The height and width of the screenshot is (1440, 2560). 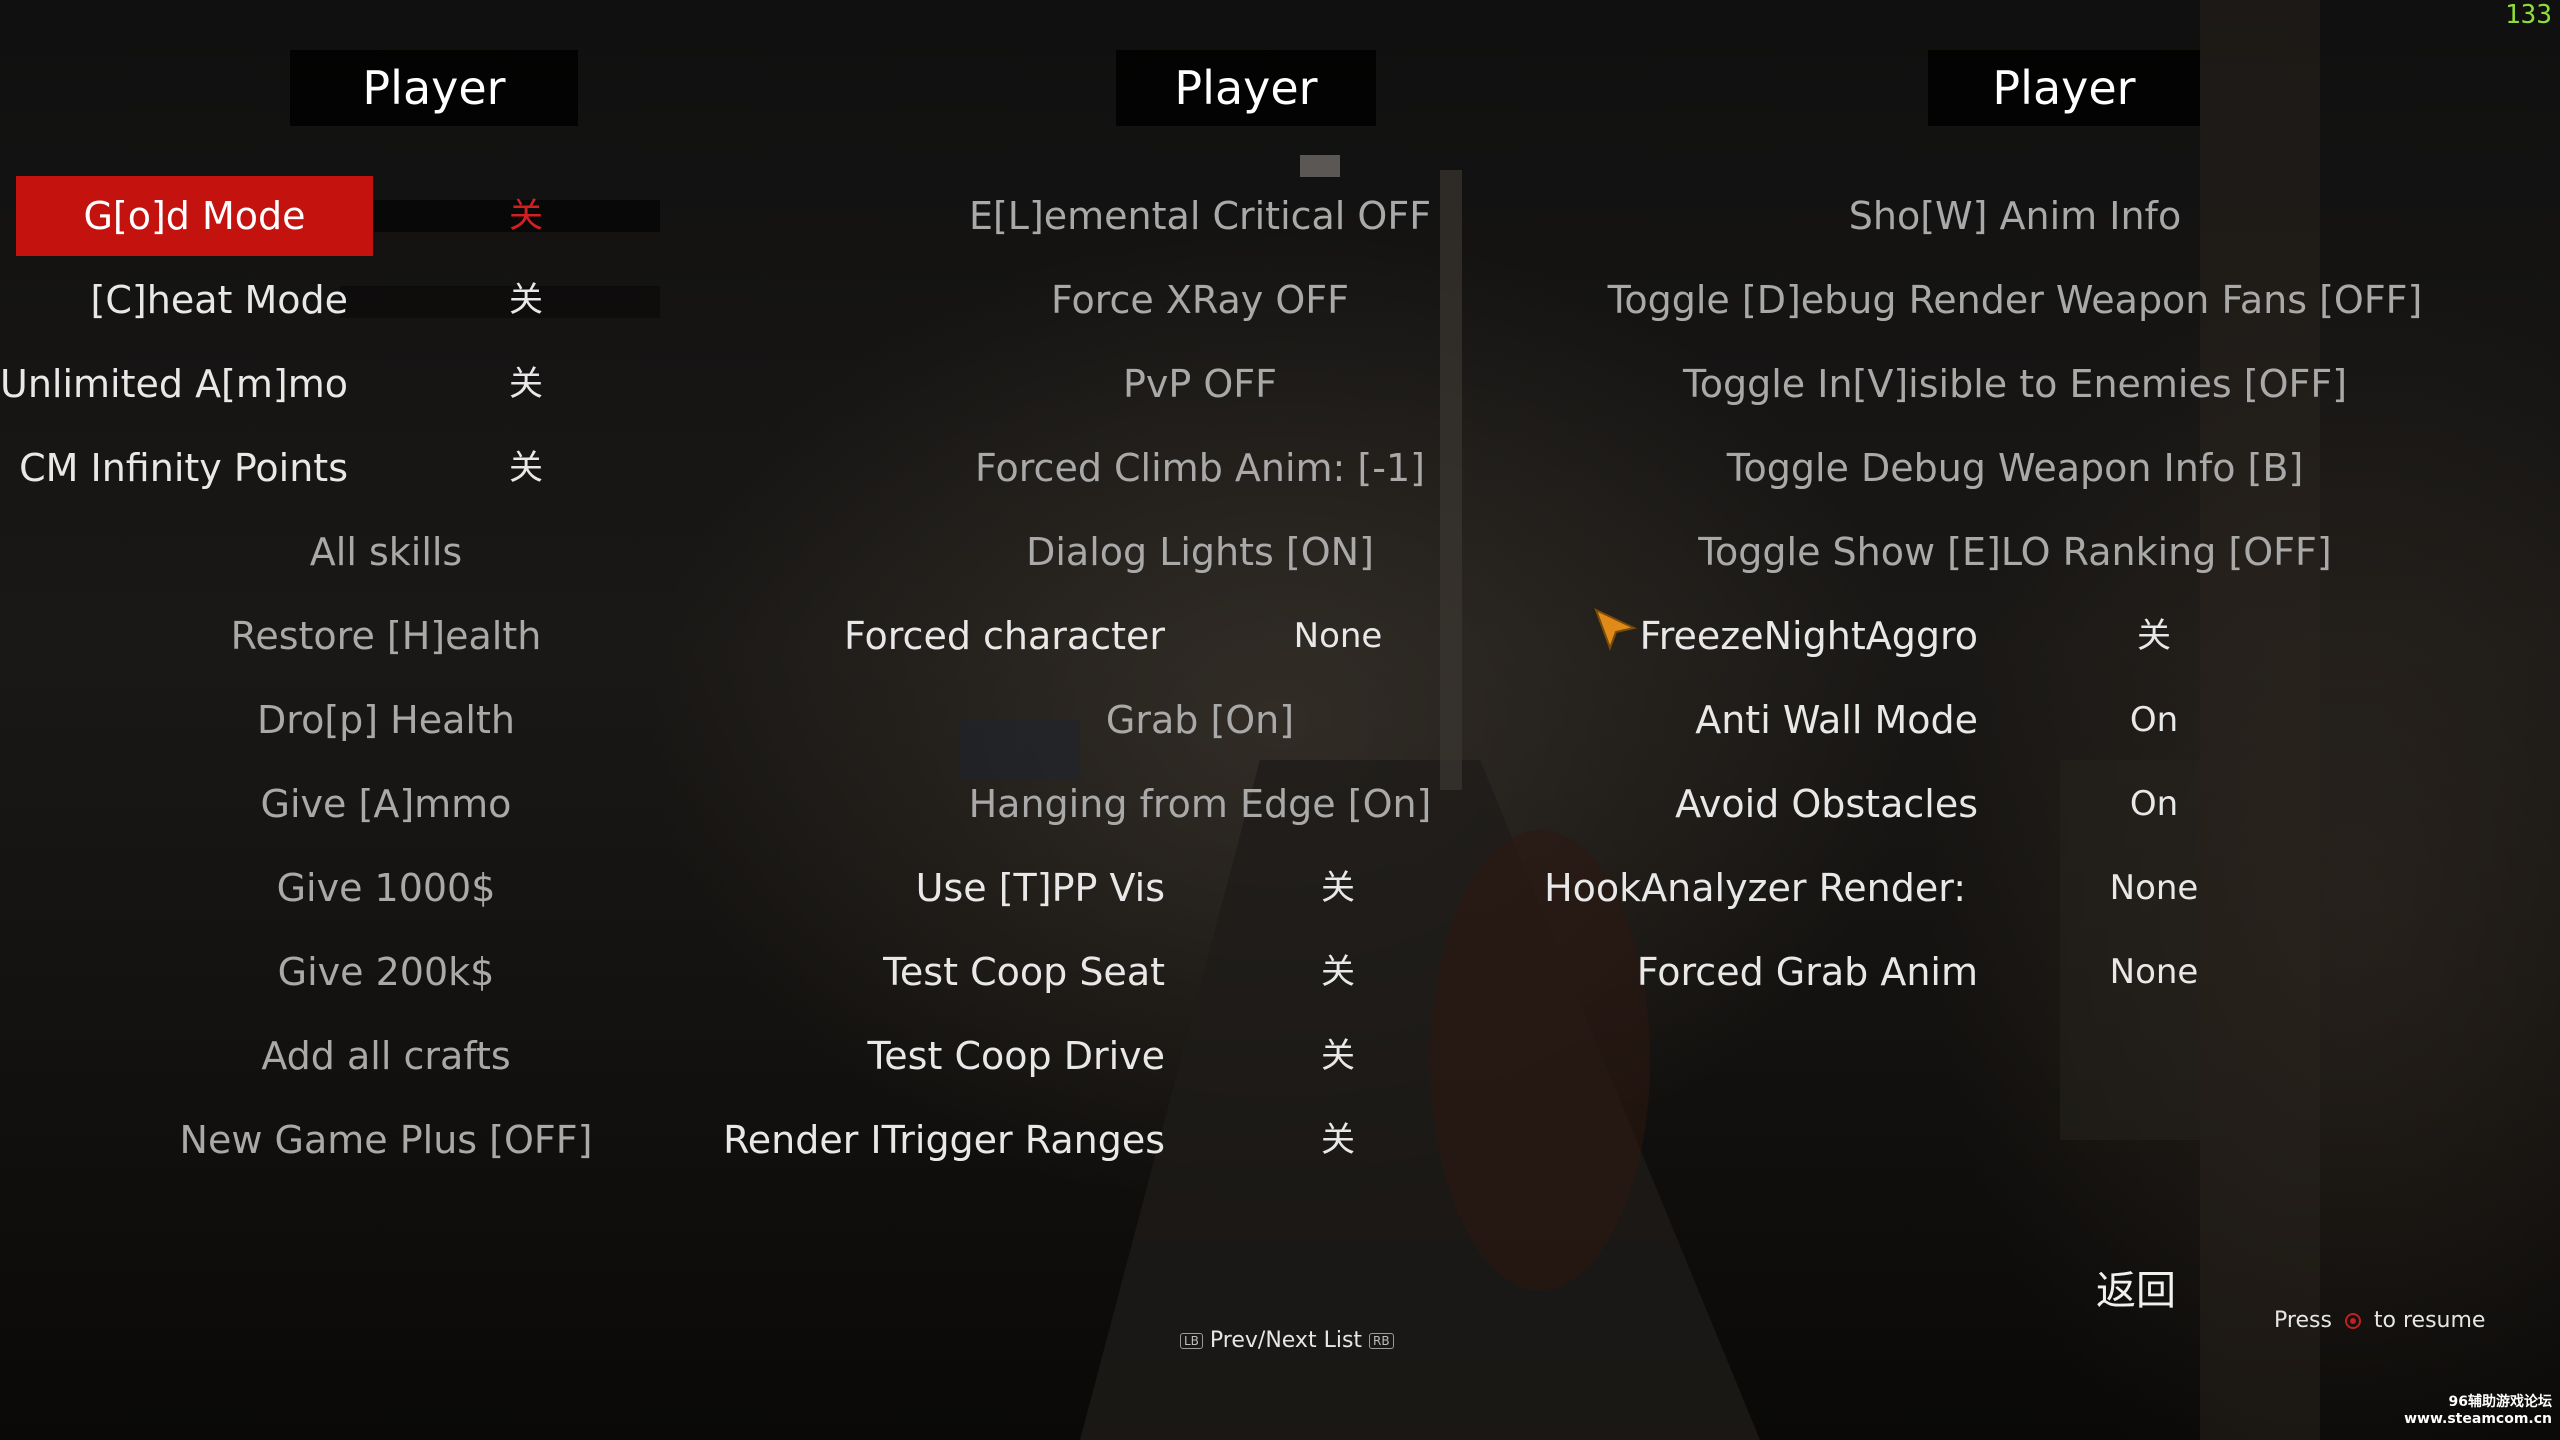 I want to click on fps-counter: 133, so click(x=2528, y=15).